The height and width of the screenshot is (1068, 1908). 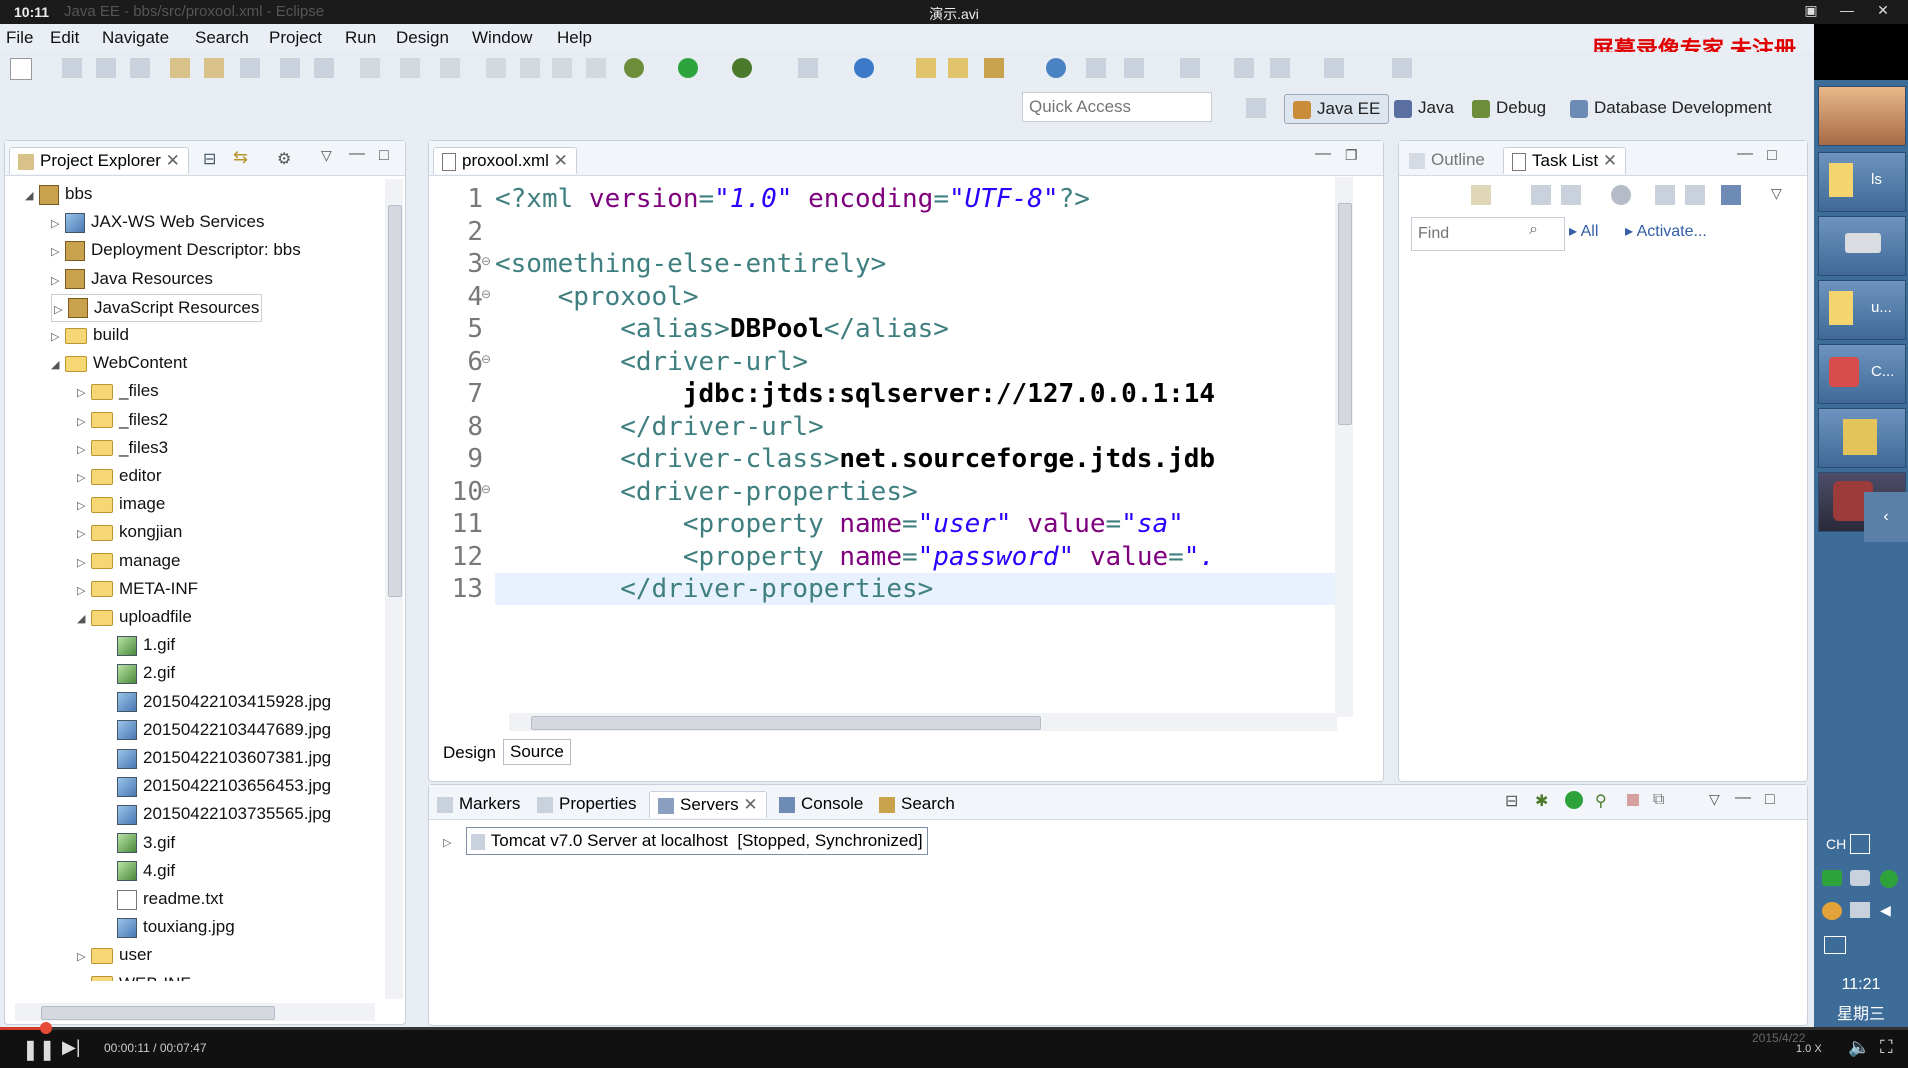 What do you see at coordinates (821, 804) in the screenshot?
I see `tab-console: Console` at bounding box center [821, 804].